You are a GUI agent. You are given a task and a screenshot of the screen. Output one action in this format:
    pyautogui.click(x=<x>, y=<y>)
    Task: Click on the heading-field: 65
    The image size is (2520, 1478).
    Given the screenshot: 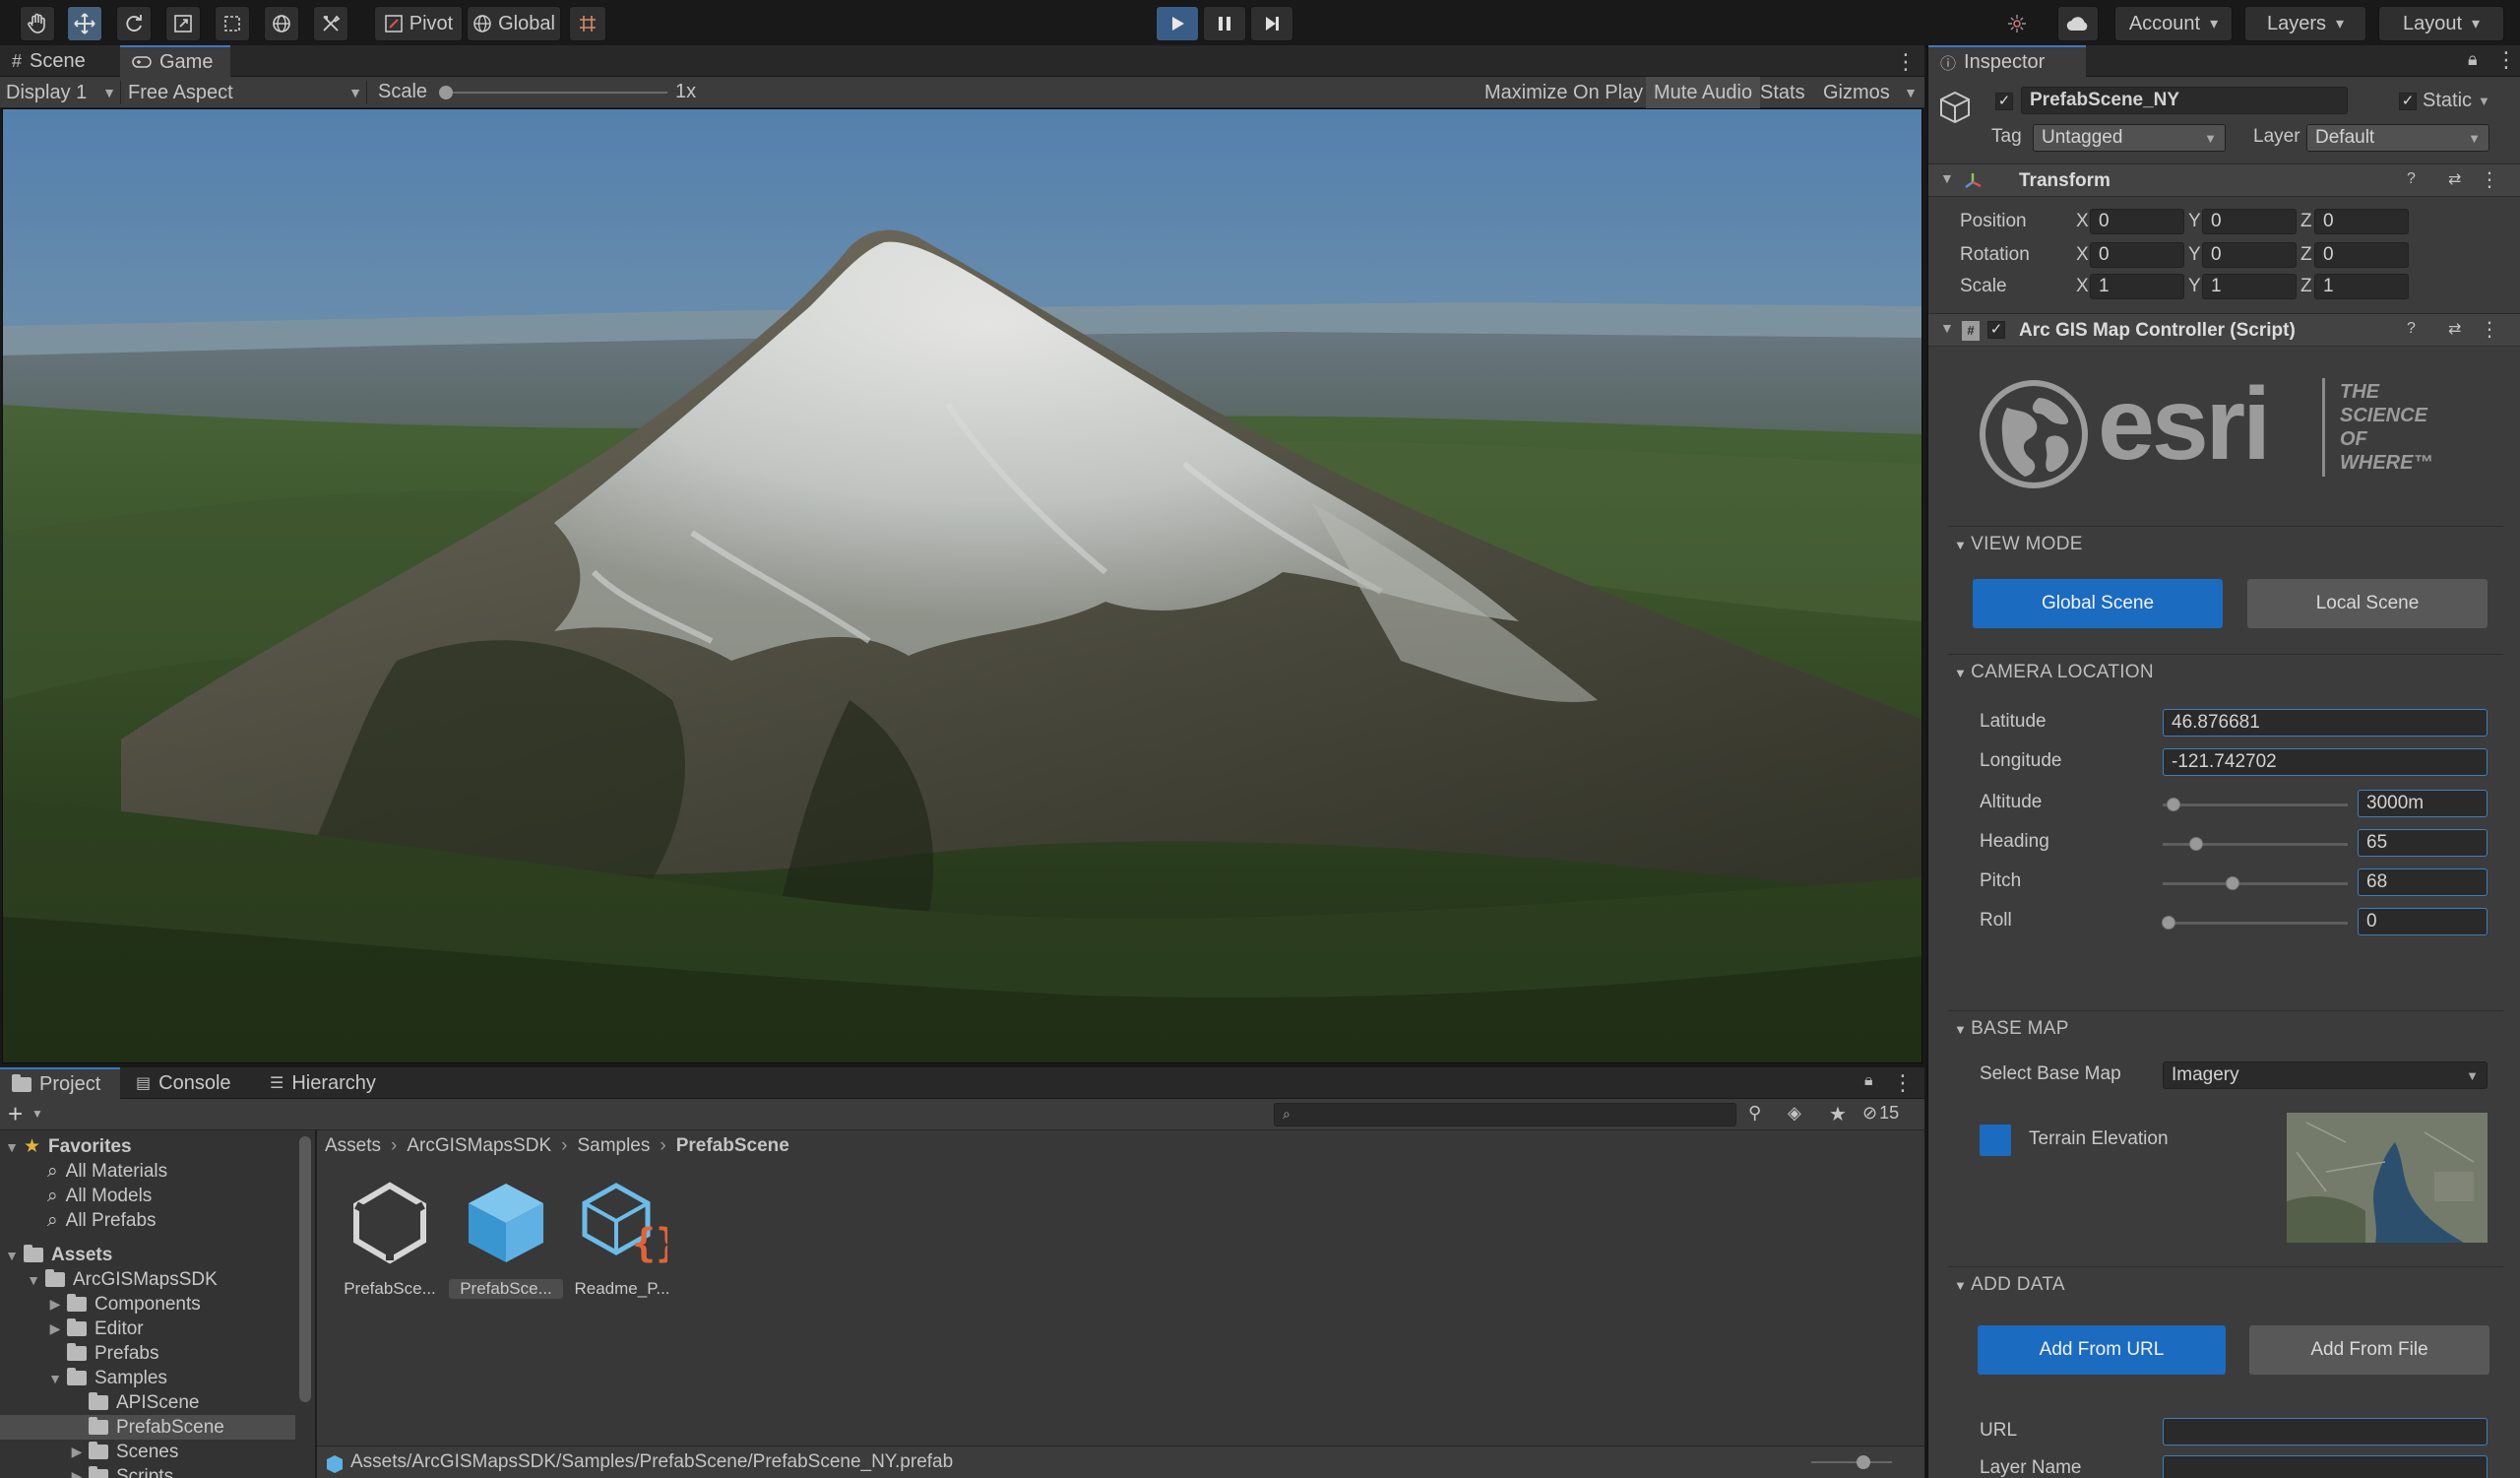 What is the action you would take?
    pyautogui.click(x=2423, y=843)
    